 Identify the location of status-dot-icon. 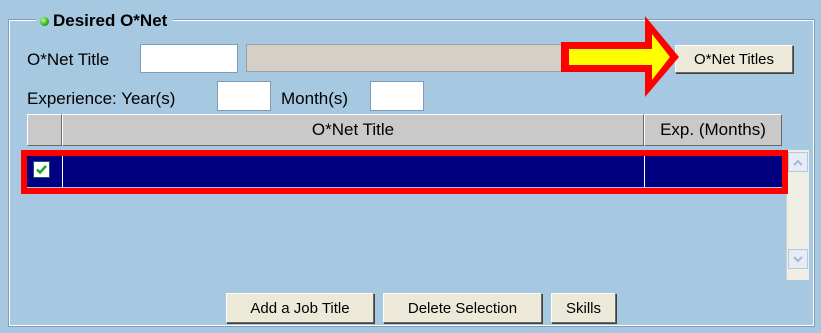
(44, 21).